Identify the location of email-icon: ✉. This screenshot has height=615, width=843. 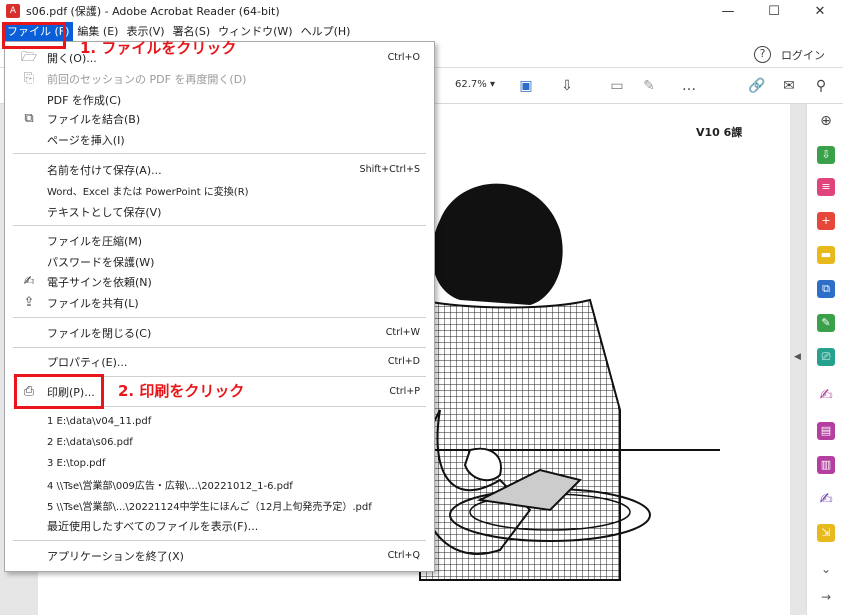
(789, 86).